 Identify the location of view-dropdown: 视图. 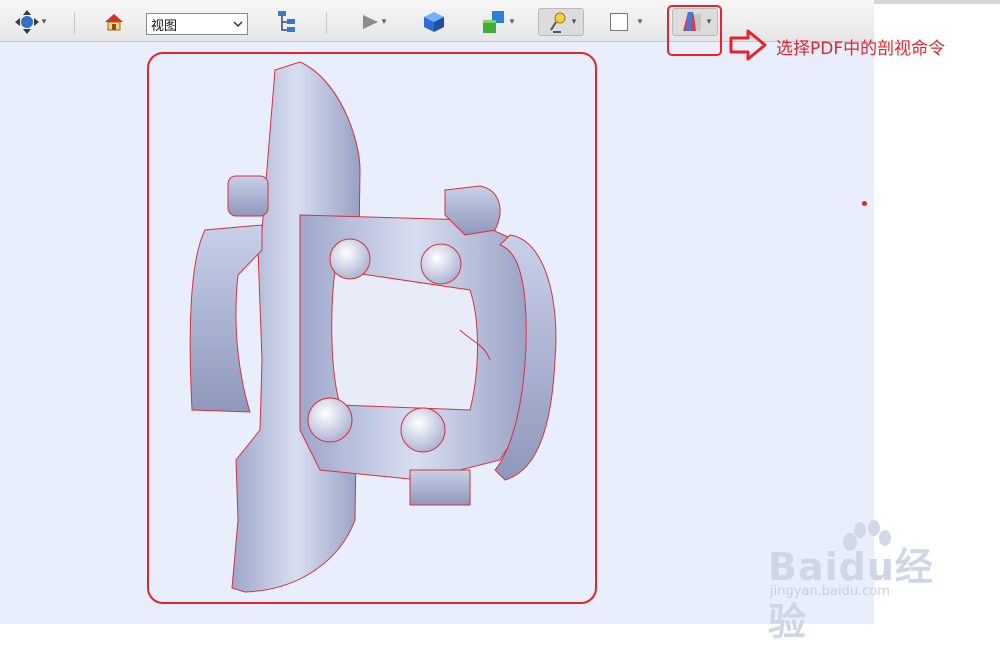
(197, 24).